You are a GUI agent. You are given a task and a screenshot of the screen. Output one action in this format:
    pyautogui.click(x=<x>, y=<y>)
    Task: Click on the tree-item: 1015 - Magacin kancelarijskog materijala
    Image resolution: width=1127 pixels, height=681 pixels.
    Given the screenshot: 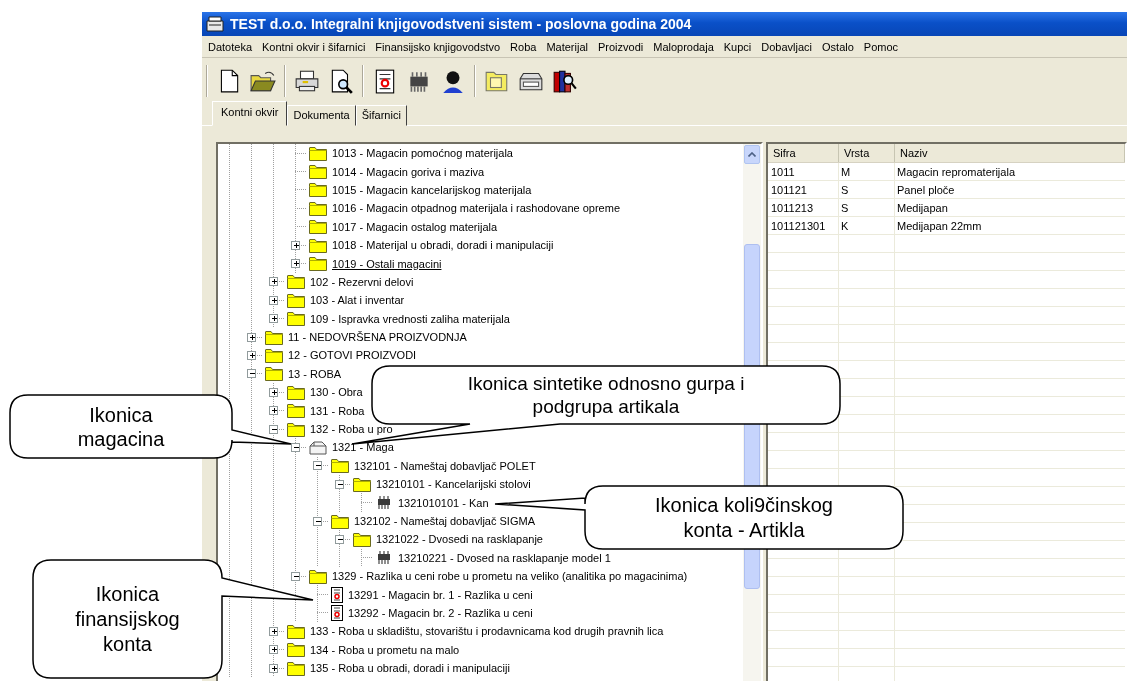 What is the action you would take?
    pyautogui.click(x=432, y=189)
    